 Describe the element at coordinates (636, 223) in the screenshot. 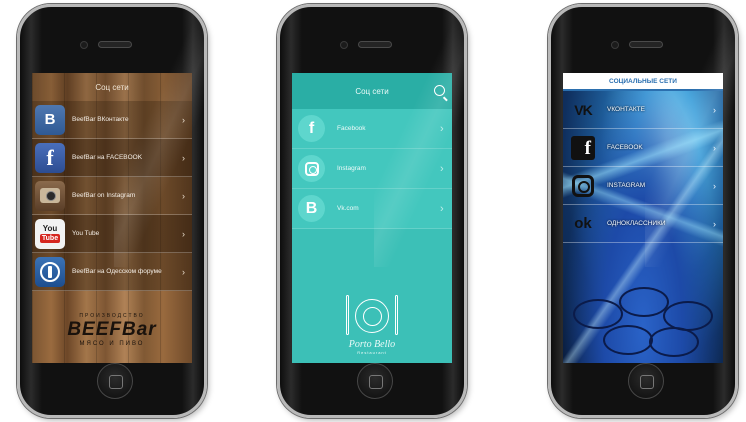

I see `list-item-label: ОДНОКЛАССНИКИ` at that location.